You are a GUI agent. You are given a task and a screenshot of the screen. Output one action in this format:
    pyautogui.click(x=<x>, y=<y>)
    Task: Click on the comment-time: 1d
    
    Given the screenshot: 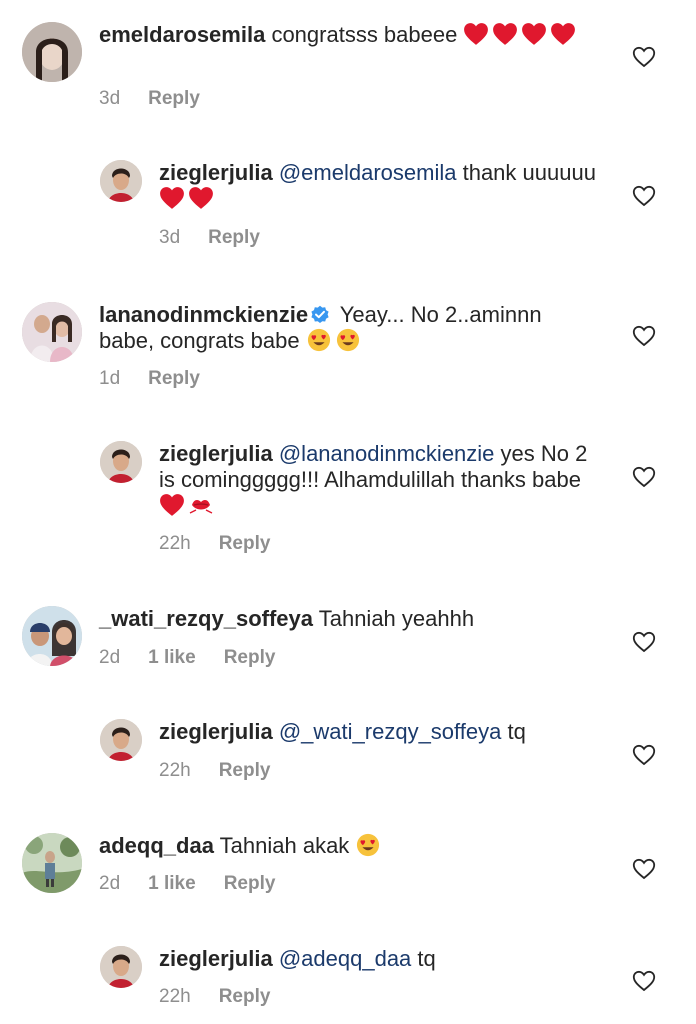 What is the action you would take?
    pyautogui.click(x=110, y=378)
    